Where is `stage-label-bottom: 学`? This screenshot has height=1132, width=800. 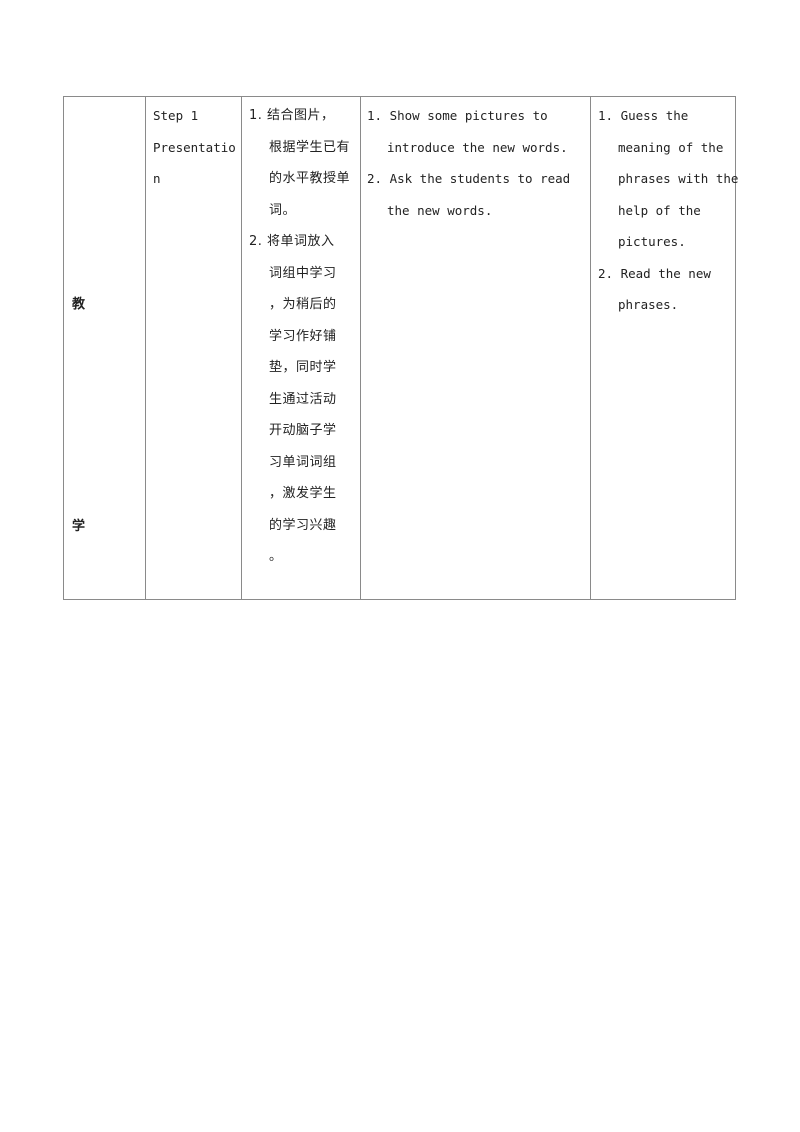
stage-label-bottom: 学 is located at coordinates (79, 526).